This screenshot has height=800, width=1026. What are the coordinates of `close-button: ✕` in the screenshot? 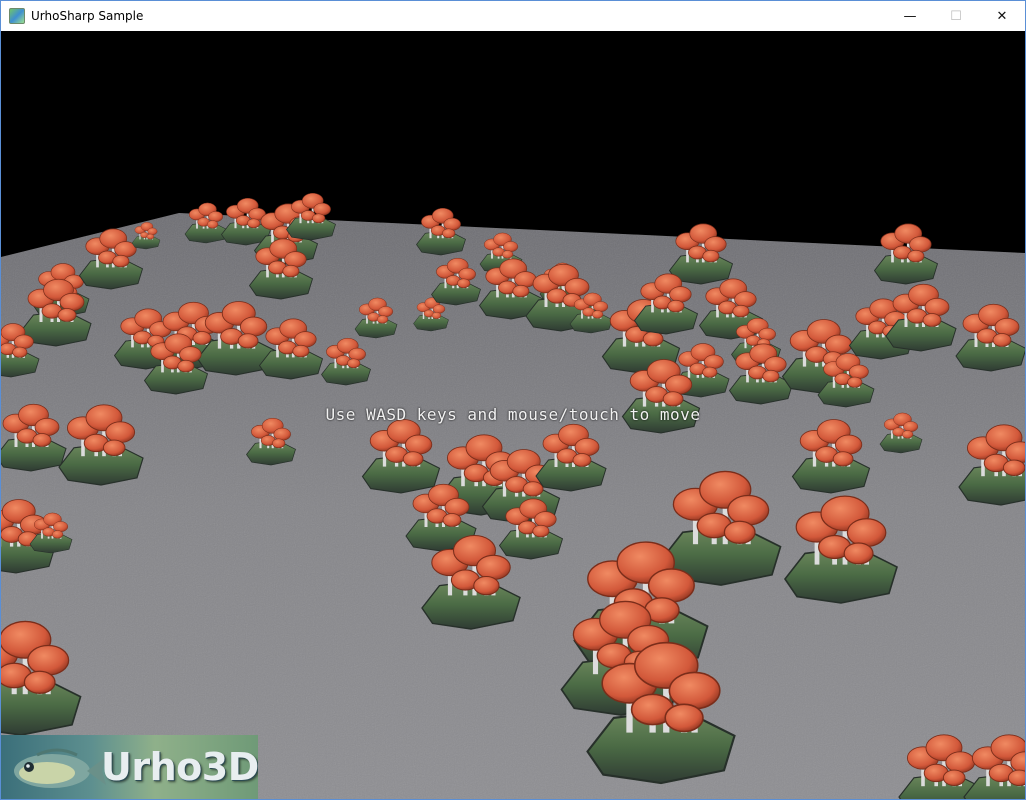 It's located at (1002, 16).